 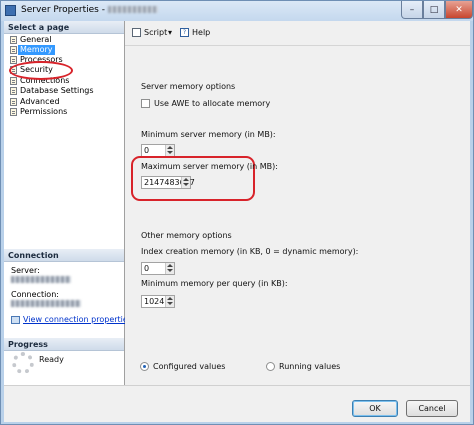 What do you see at coordinates (154, 301) in the screenshot?
I see `min-memory-per-query-value: 1024` at bounding box center [154, 301].